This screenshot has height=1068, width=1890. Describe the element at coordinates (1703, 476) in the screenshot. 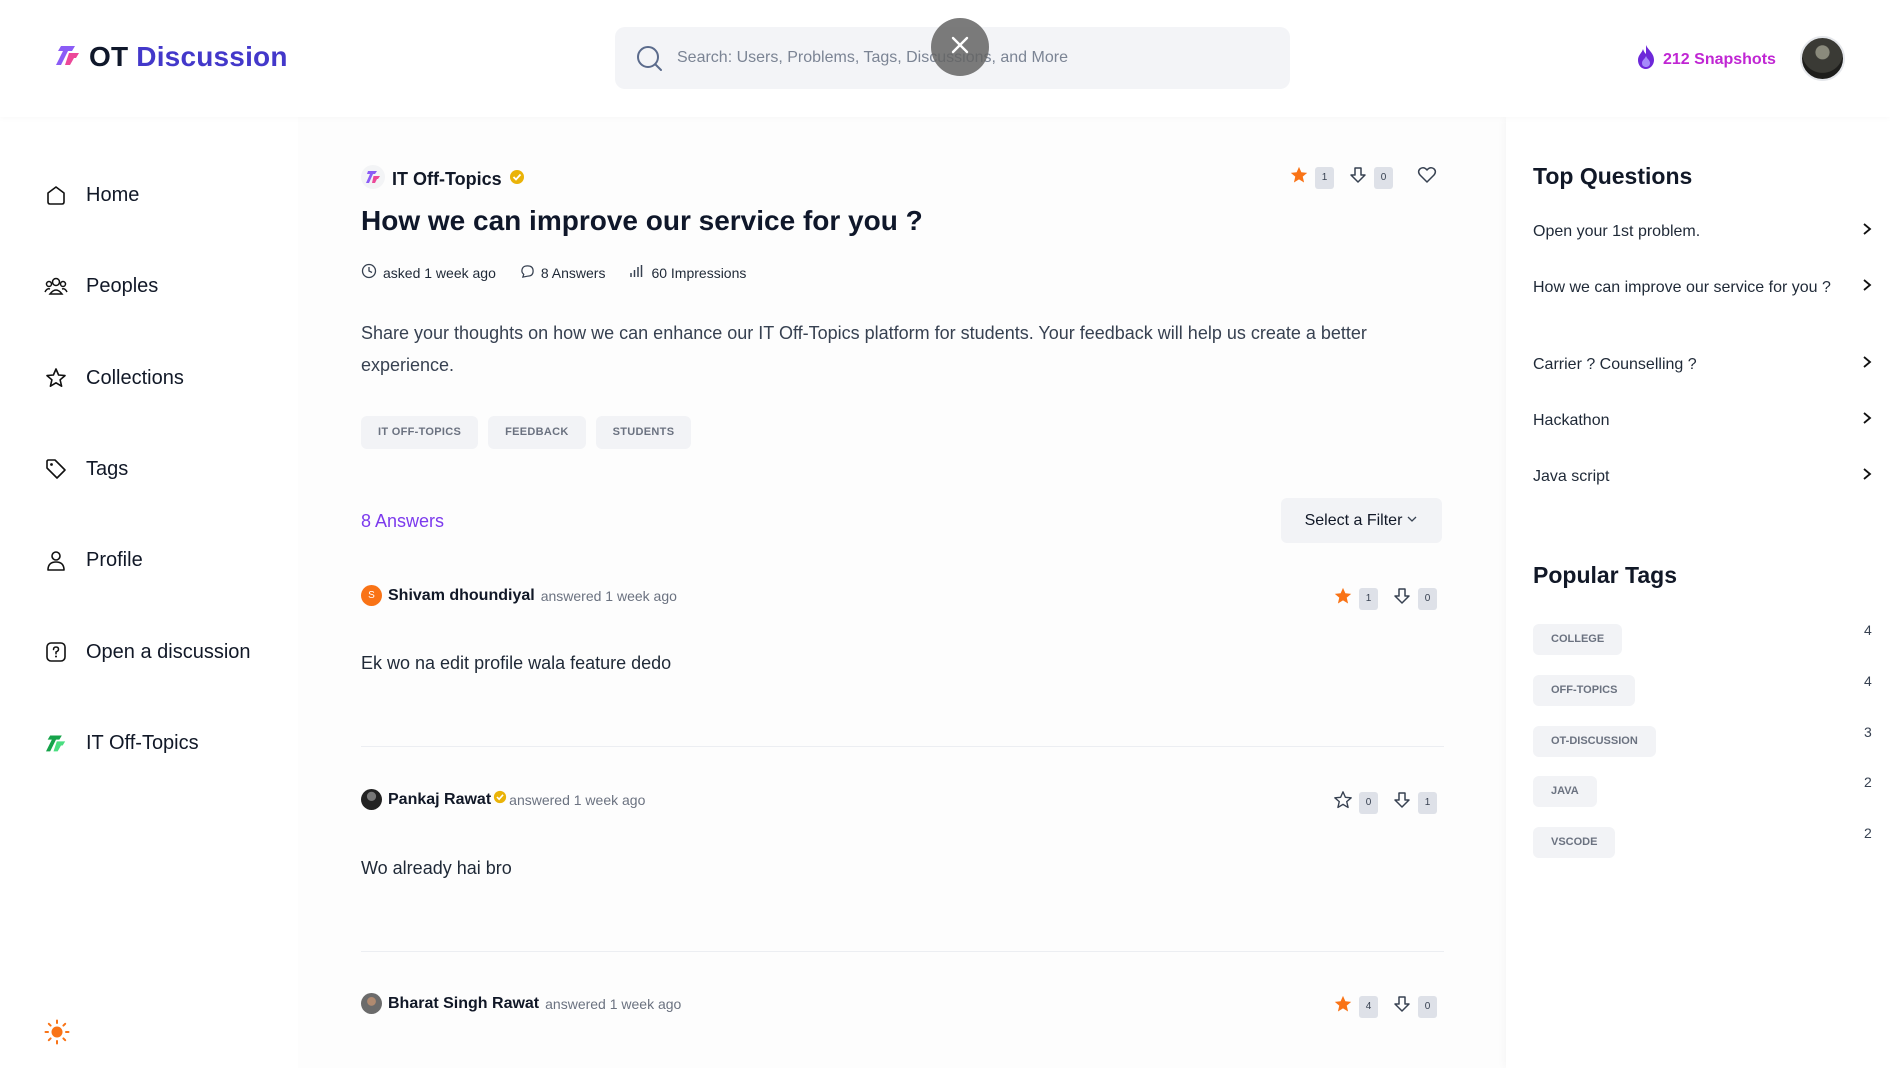

I see `top-question-item: Java script` at that location.